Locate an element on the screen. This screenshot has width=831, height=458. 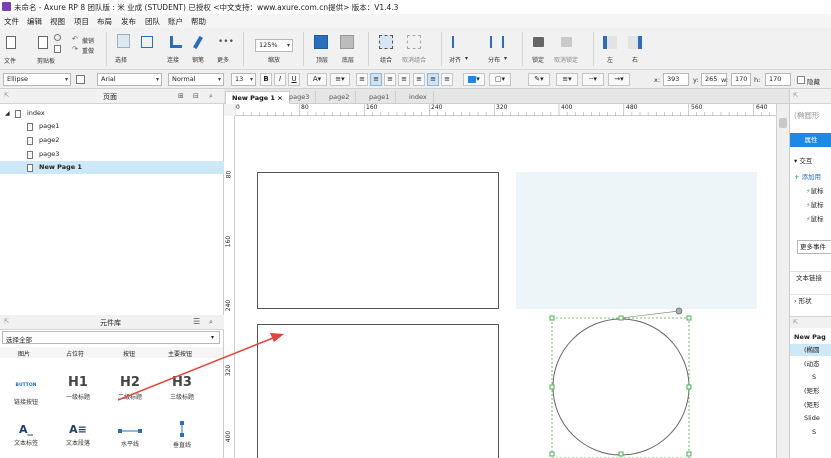
ungroup-icon is located at coordinates (414, 42).